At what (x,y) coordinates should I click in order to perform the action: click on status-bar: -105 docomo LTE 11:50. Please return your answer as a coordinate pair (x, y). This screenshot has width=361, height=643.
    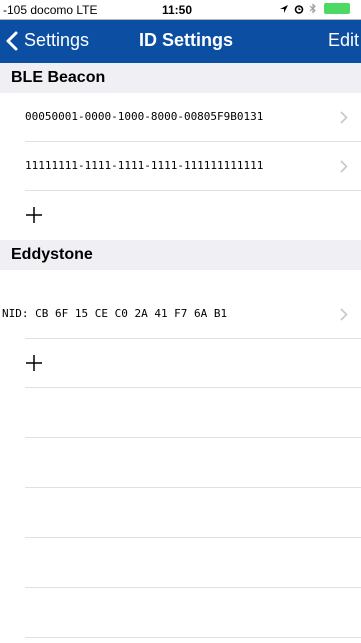
    Looking at the image, I should click on (180, 10).